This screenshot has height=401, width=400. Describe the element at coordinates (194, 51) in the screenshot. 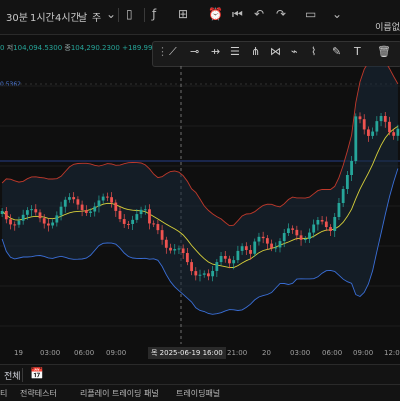

I see `horizontal-ray-icon: ⊸` at that location.